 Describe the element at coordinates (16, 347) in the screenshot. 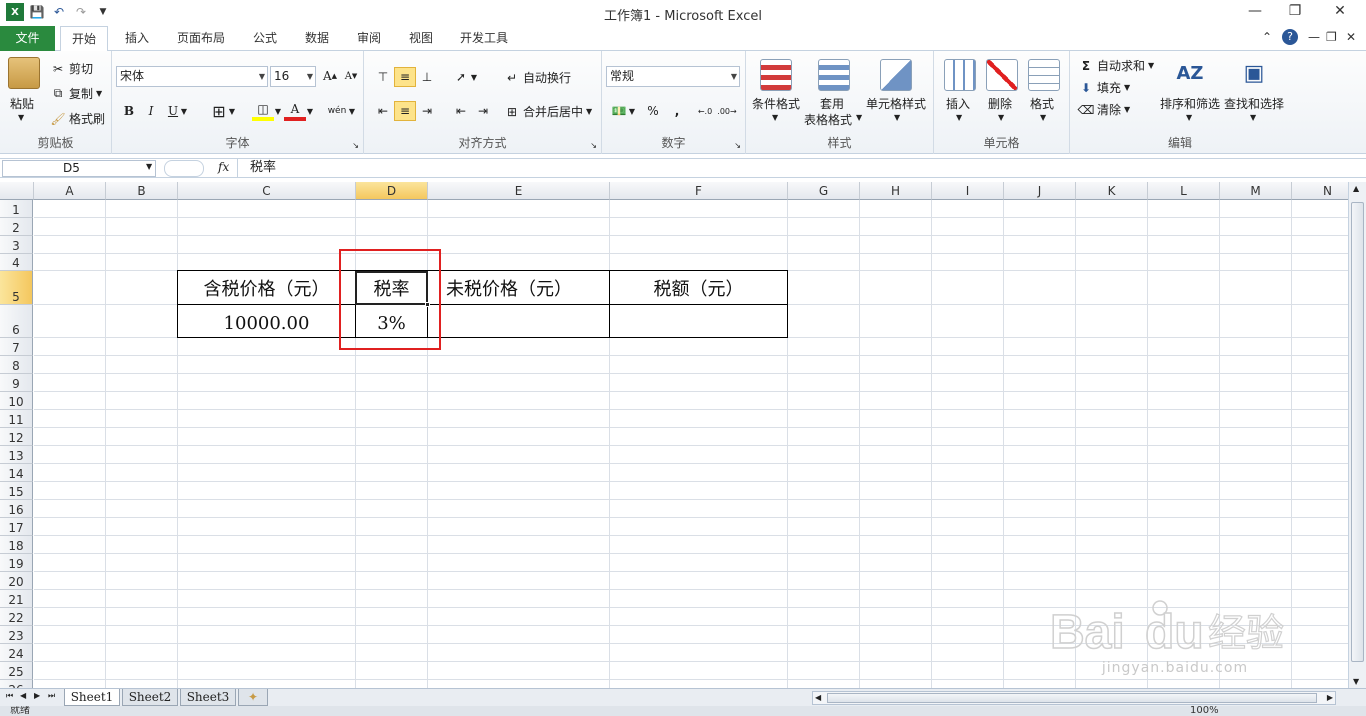

I see `row-header: 7` at that location.